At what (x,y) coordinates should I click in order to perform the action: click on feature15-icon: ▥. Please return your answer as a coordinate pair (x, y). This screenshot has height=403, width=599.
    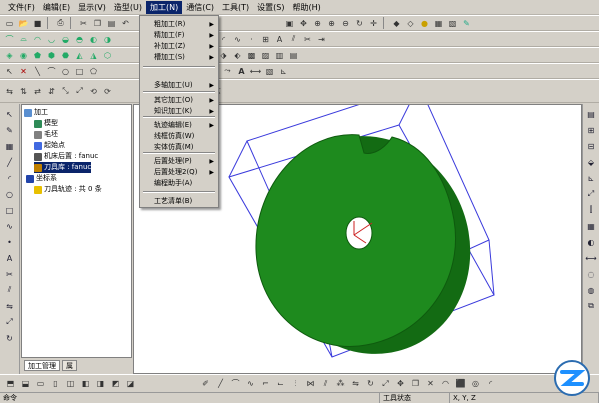
    Looking at the image, I should click on (279, 55).